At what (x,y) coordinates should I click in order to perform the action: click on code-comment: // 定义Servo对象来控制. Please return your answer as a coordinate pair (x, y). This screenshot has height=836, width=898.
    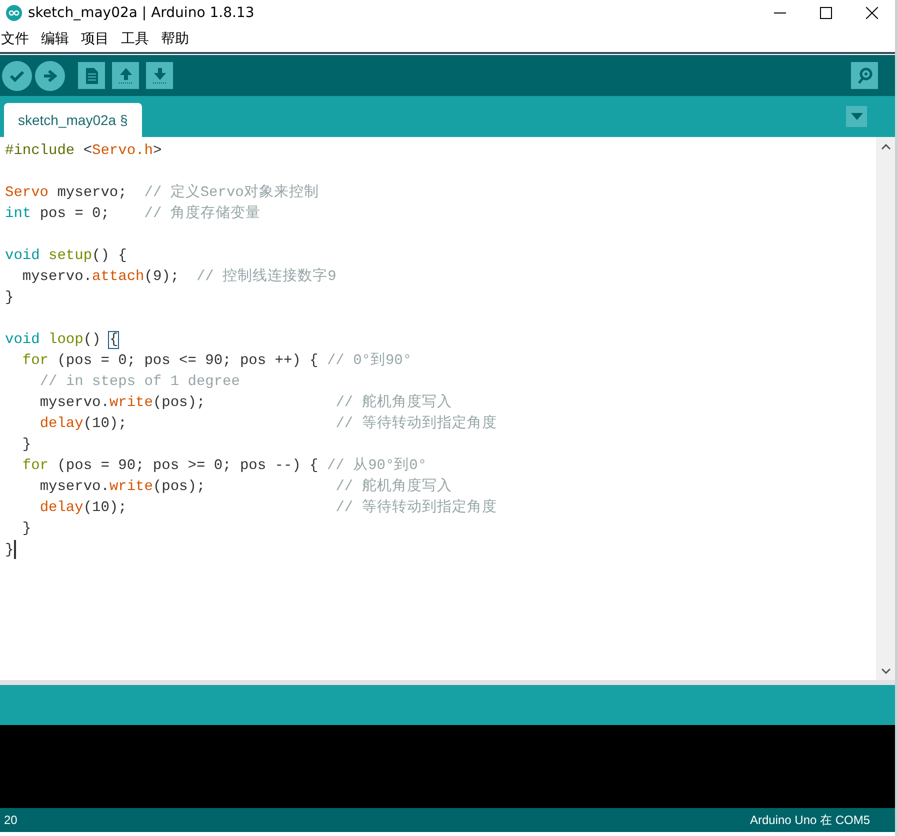
    Looking at the image, I should click on (231, 193).